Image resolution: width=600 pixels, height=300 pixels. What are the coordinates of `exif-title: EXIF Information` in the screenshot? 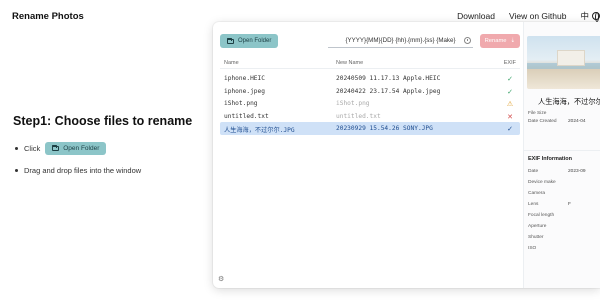 It's located at (550, 159).